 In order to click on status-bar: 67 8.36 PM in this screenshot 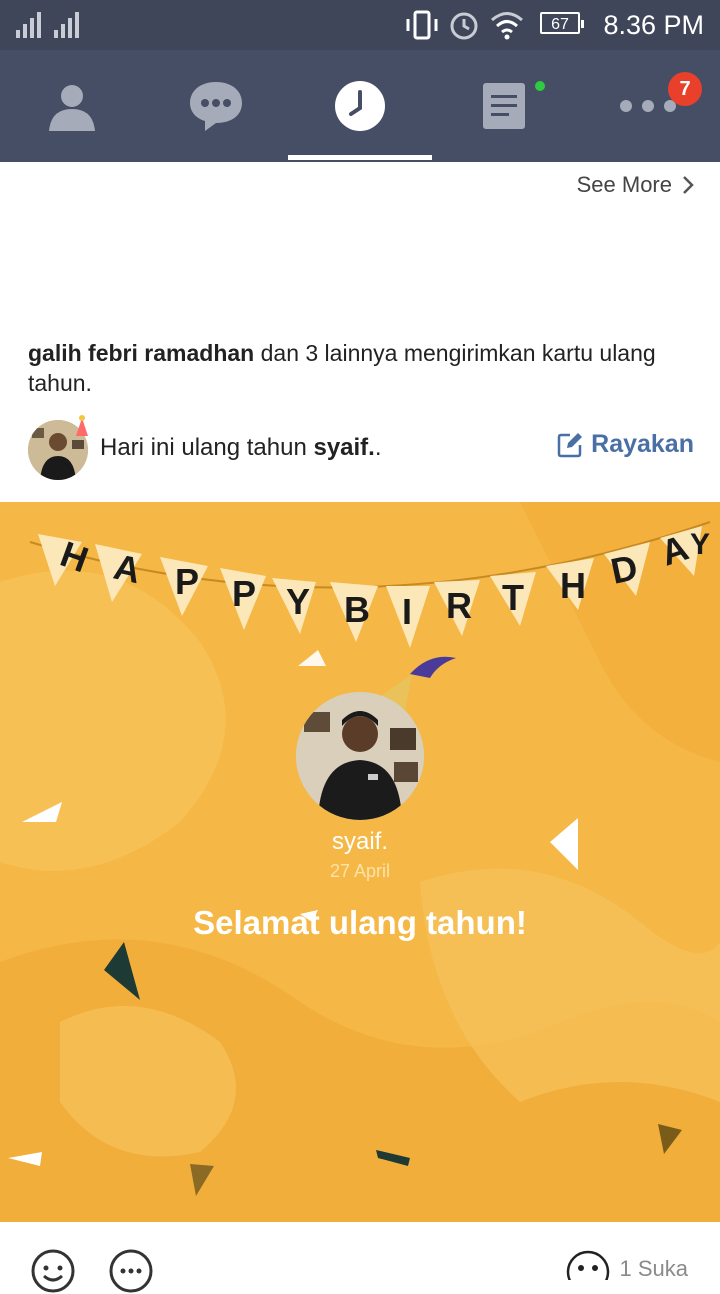, I will do `click(360, 25)`.